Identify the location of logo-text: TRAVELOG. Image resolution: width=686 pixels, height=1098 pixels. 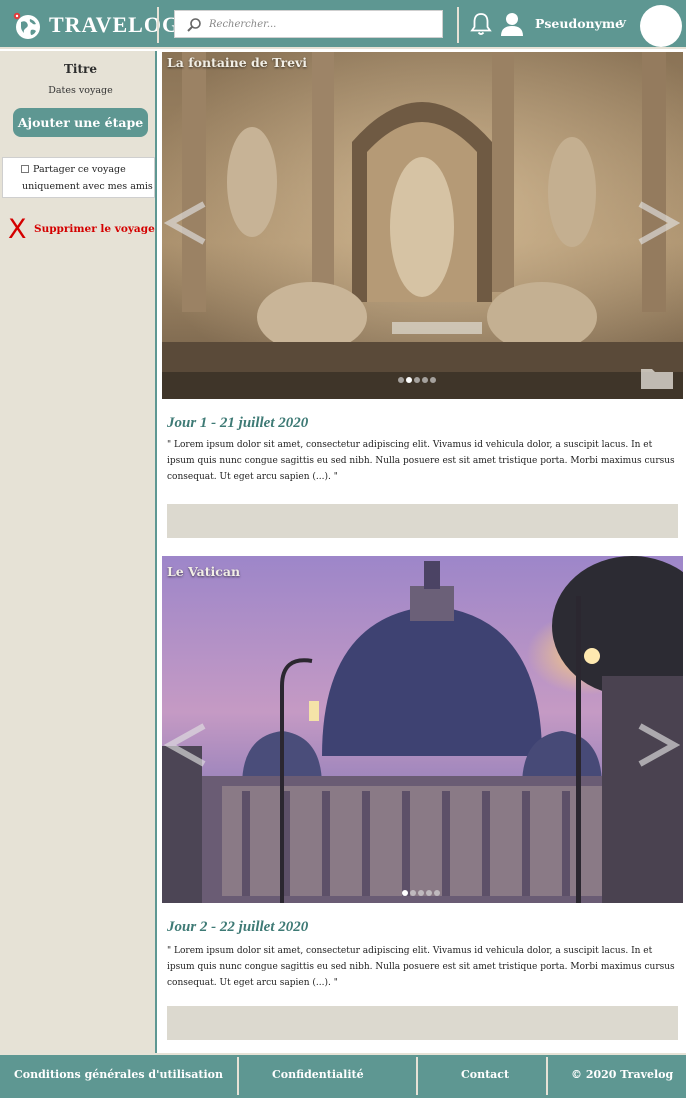
(115, 24).